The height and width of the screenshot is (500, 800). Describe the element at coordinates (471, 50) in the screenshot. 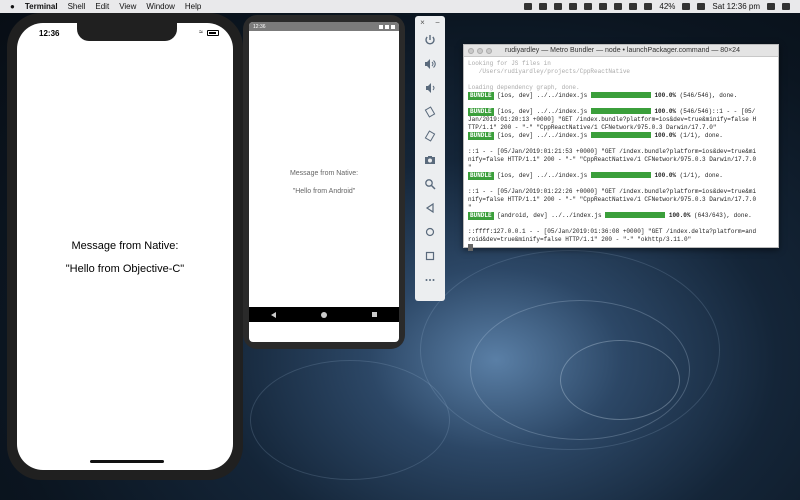

I see `close-button` at that location.